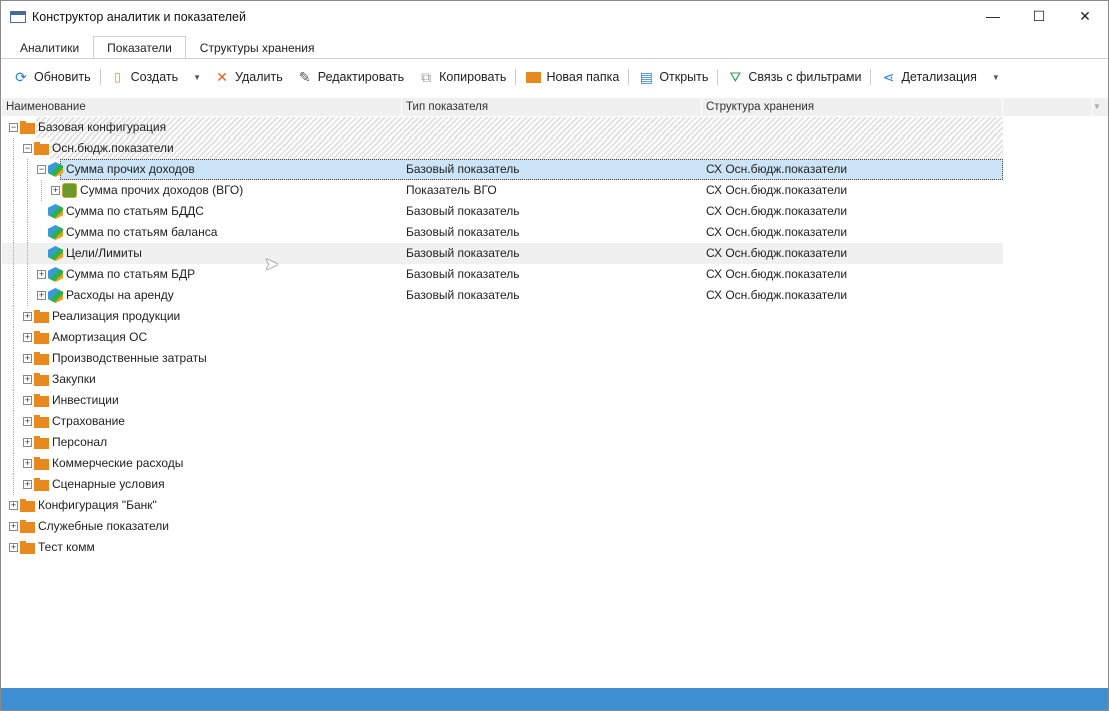 The image size is (1109, 711). I want to click on edit-button: ✎ Редактировать, so click(350, 77).